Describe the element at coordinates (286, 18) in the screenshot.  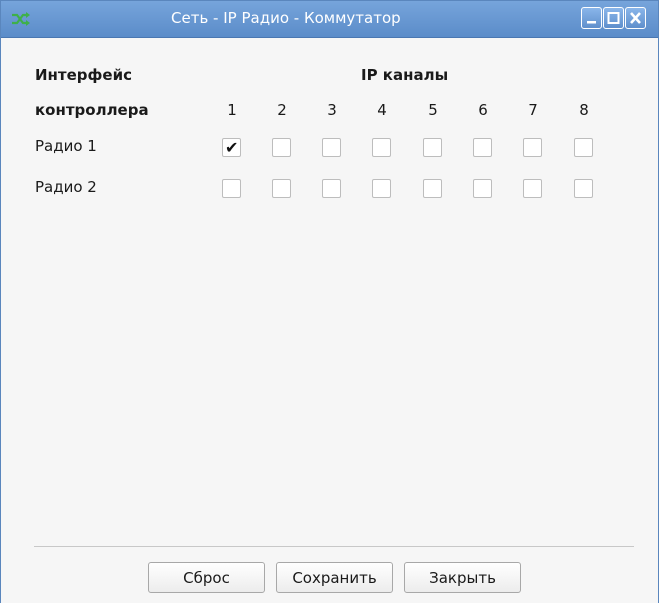
I see `window-title: Сеть - IP Радио - Коммутатор` at that location.